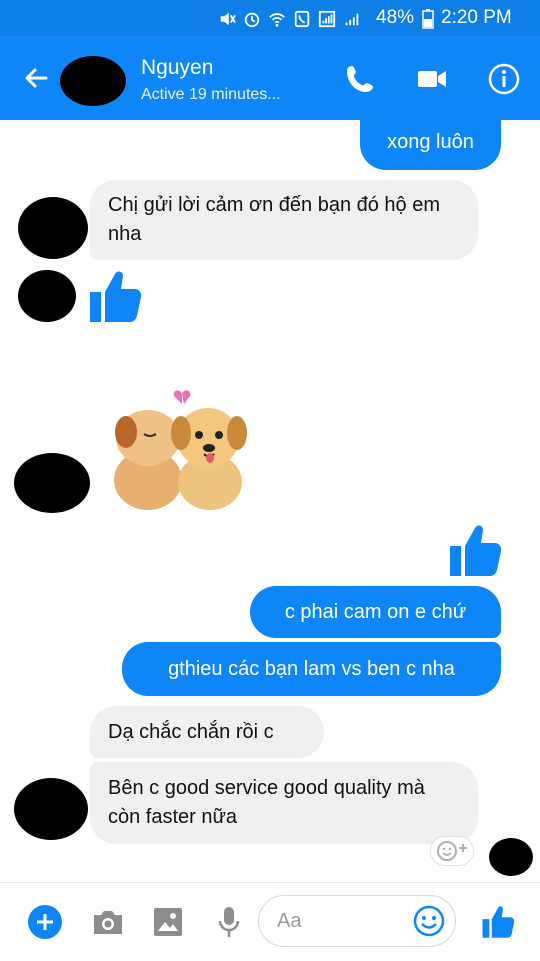  Describe the element at coordinates (352, 19) in the screenshot. I see `signal-icon` at that location.